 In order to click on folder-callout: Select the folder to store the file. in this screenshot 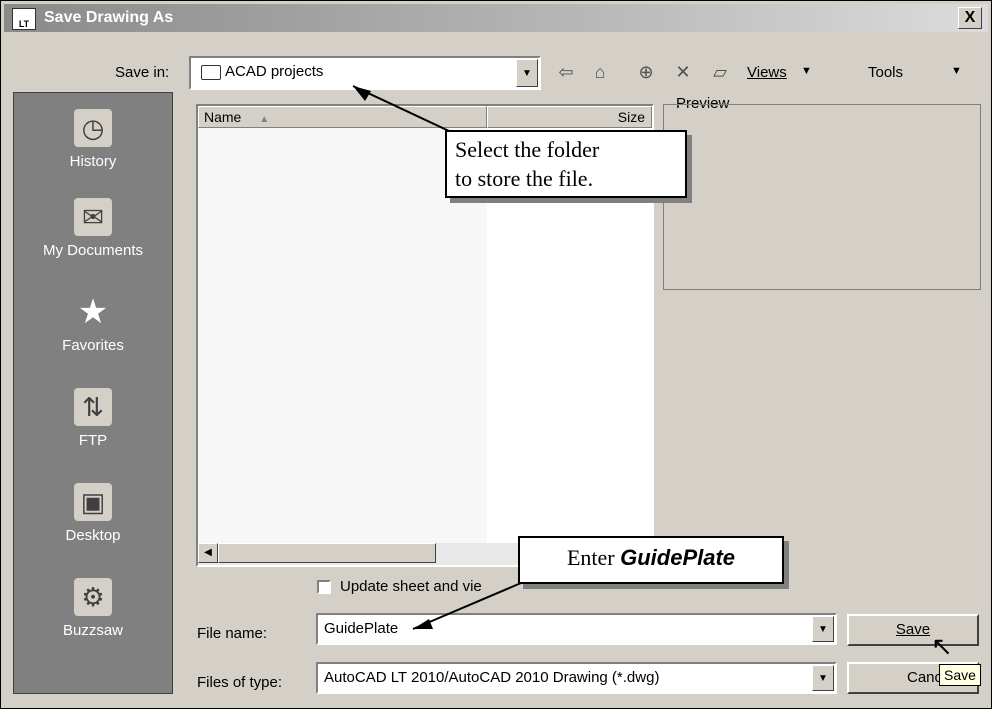, I will do `click(566, 164)`.